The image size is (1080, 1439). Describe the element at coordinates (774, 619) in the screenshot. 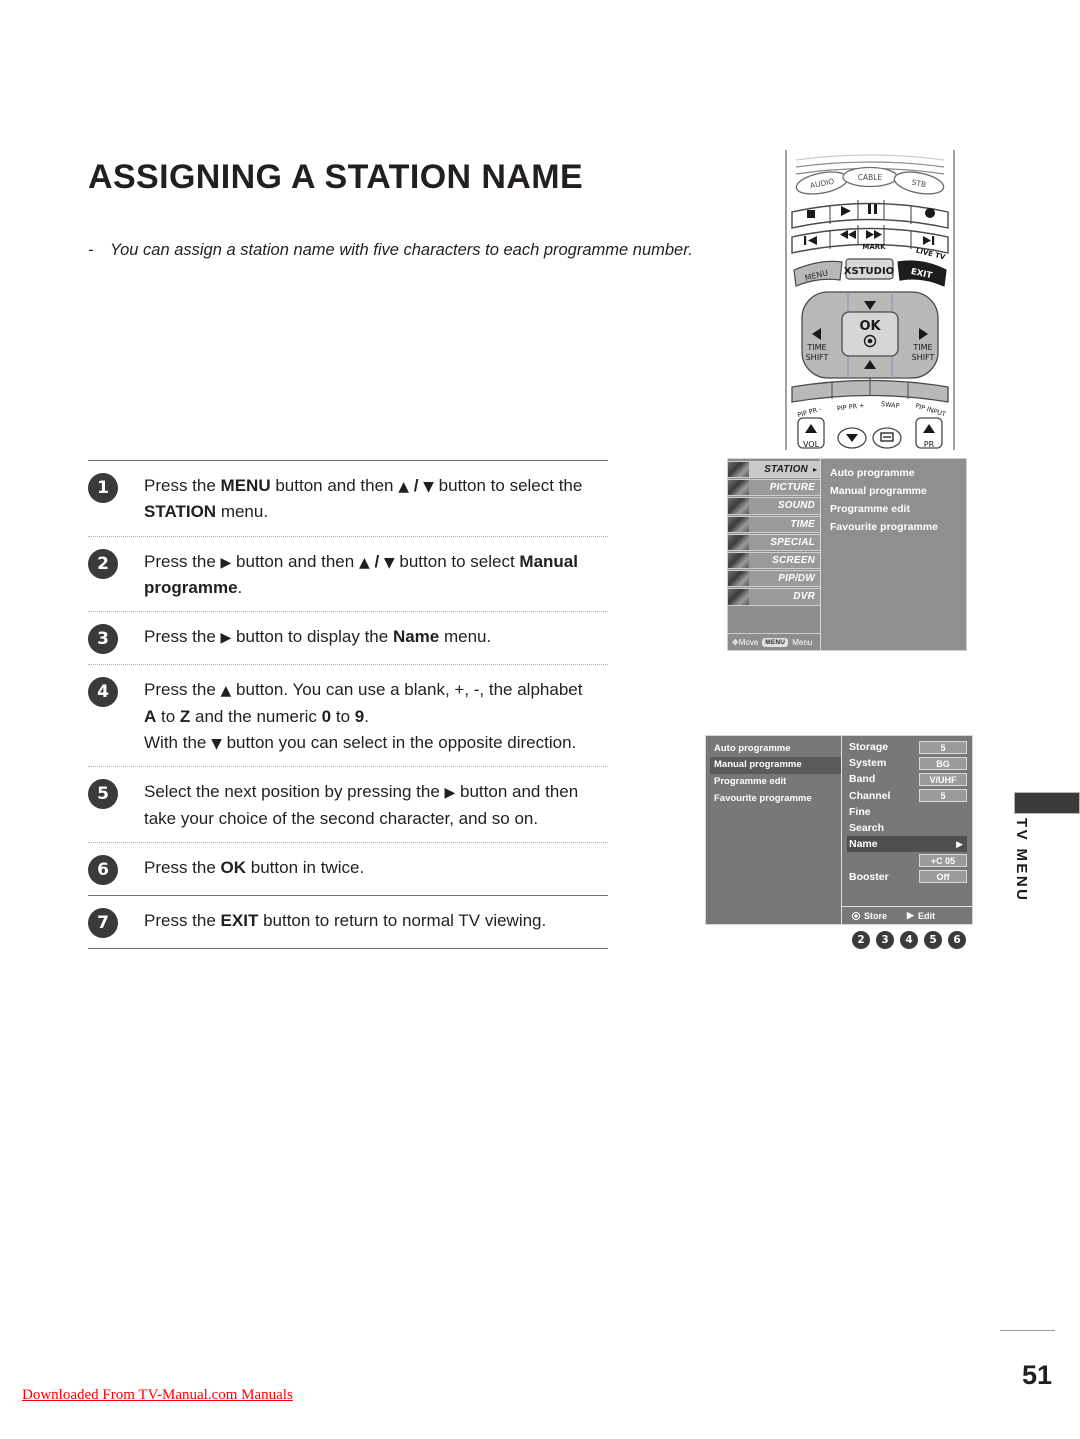

I see `osd-sidebar-filler` at that location.